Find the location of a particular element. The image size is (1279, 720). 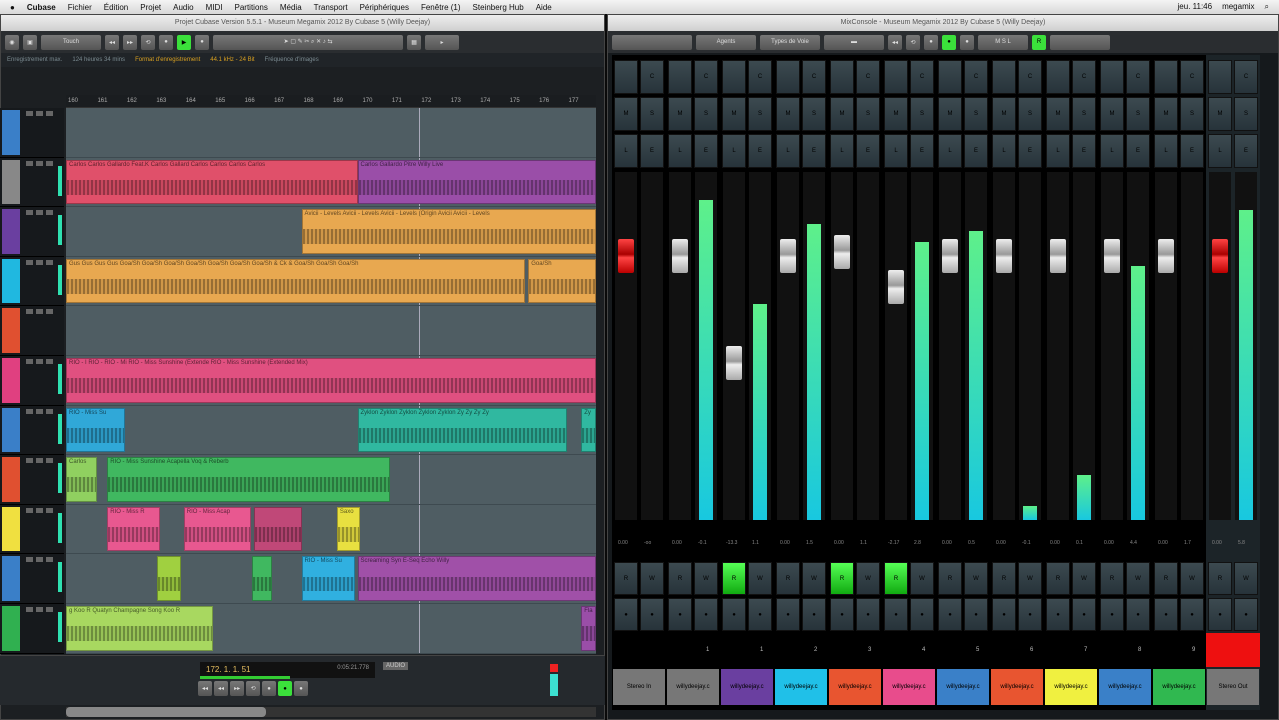

menu-item: Partitions is located at coordinates (251, 7).